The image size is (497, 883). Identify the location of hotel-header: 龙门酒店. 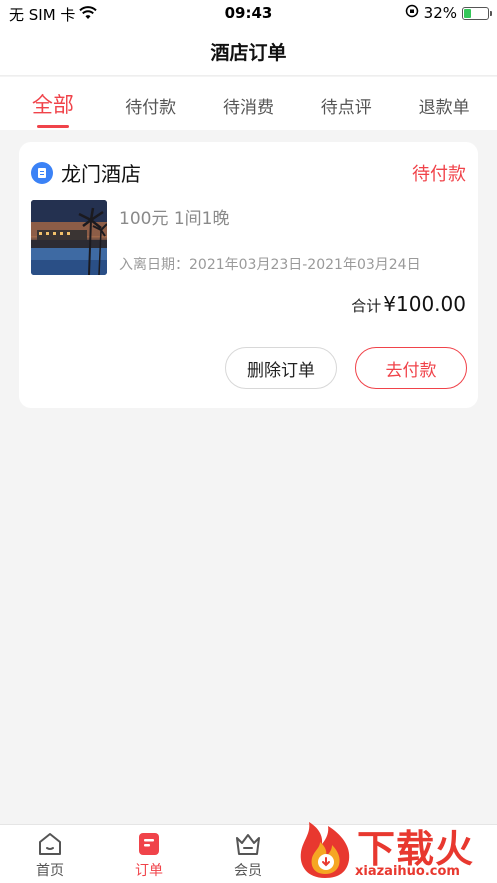
(86, 172).